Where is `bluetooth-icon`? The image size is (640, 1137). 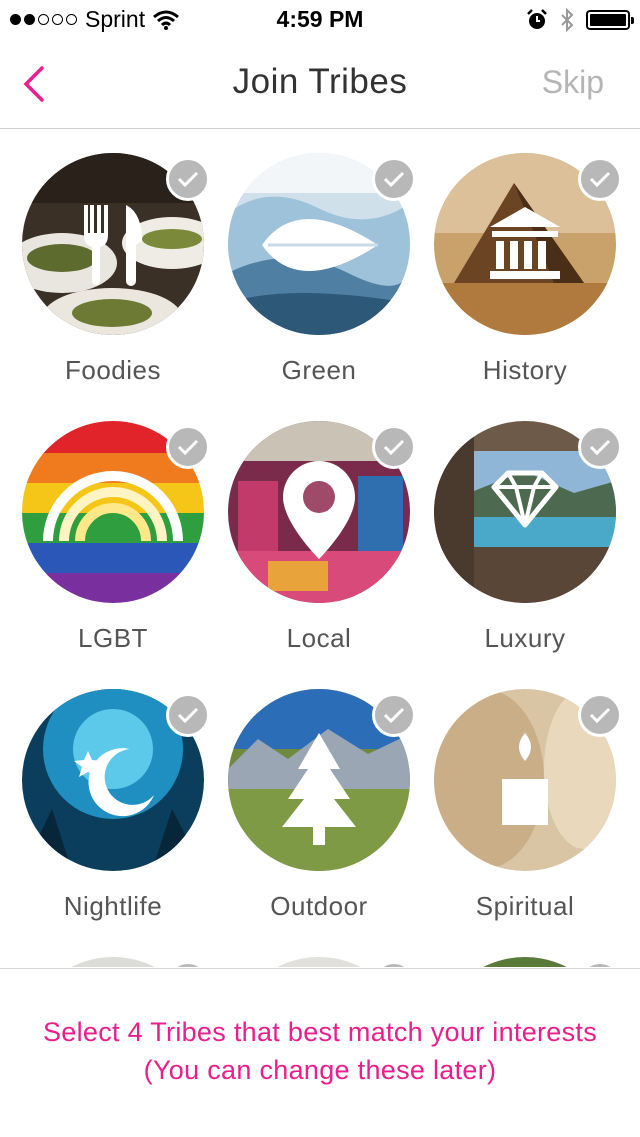
bluetooth-icon is located at coordinates (567, 20).